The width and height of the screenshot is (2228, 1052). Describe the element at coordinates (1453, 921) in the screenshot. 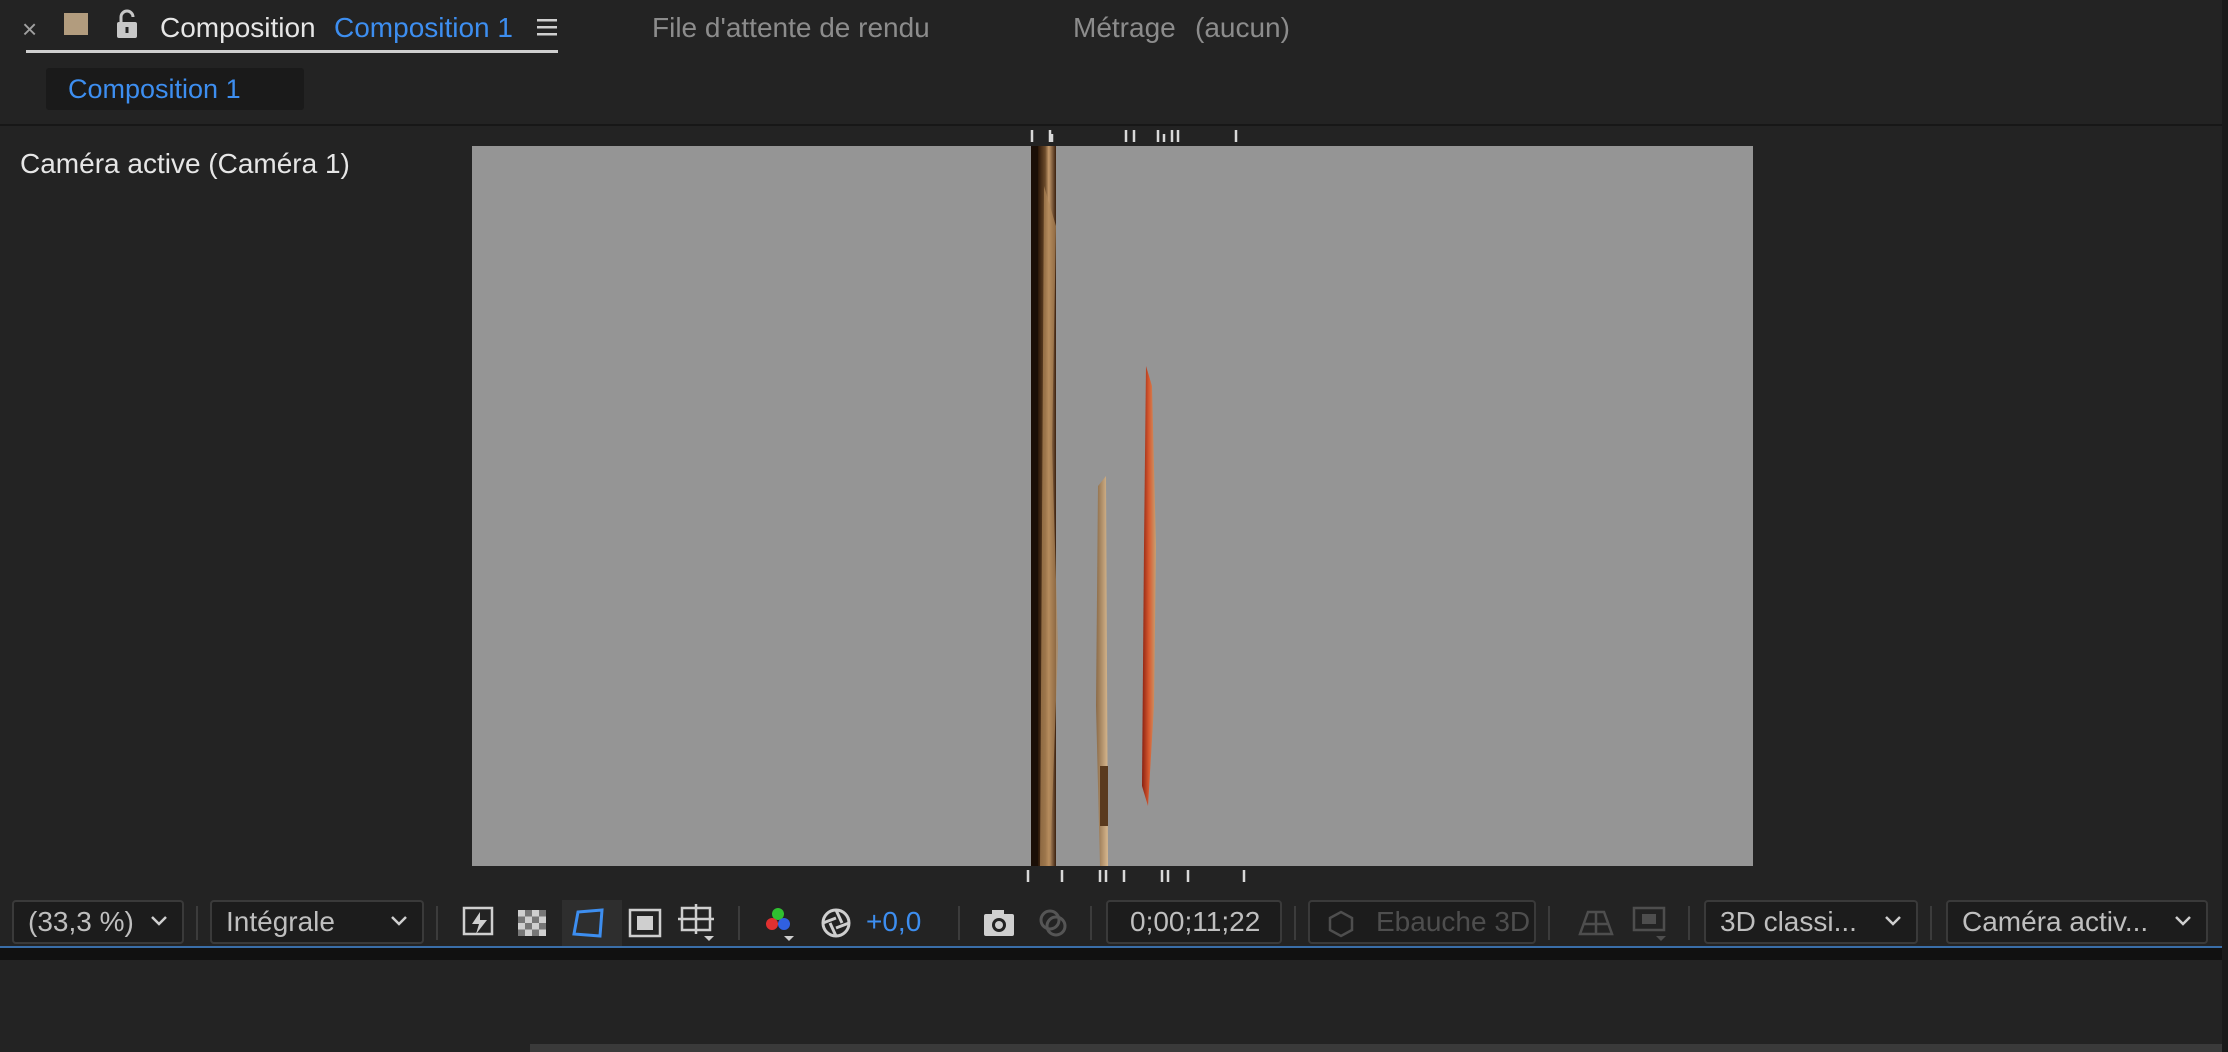

I see `draft-3d-label: Ebauche 3D` at that location.